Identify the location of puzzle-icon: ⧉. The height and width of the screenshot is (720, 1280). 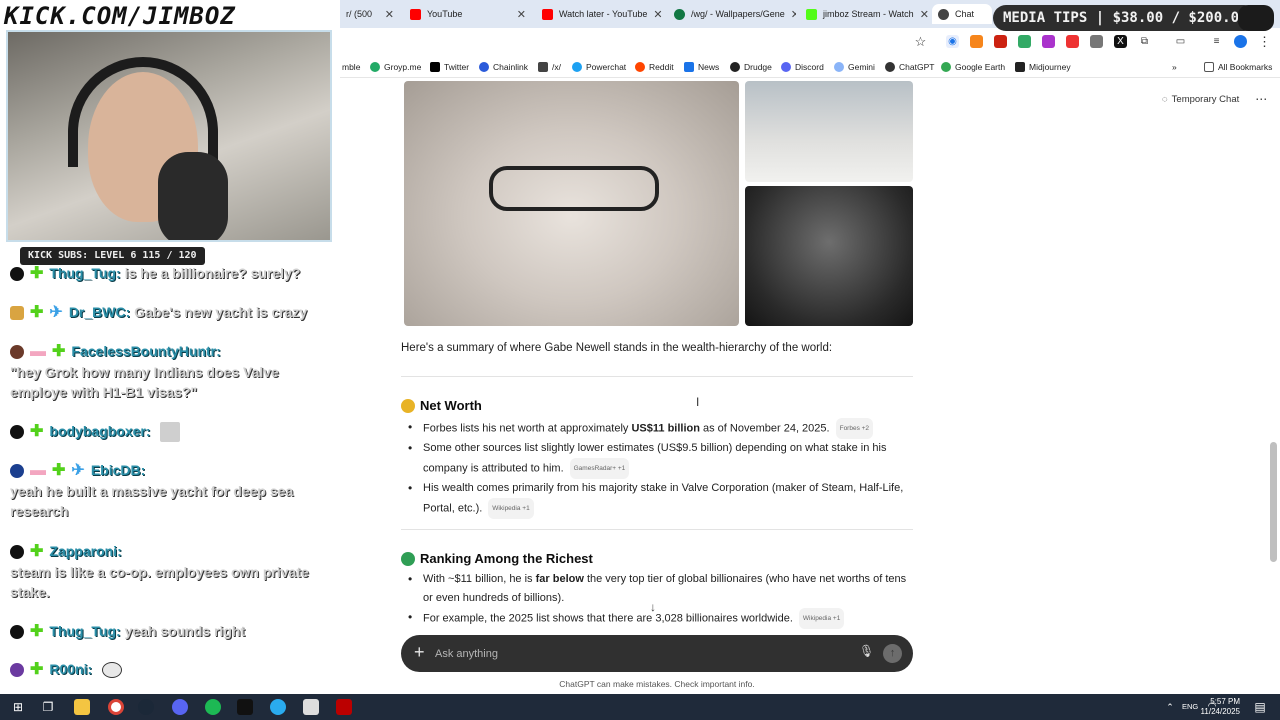
(1144, 41).